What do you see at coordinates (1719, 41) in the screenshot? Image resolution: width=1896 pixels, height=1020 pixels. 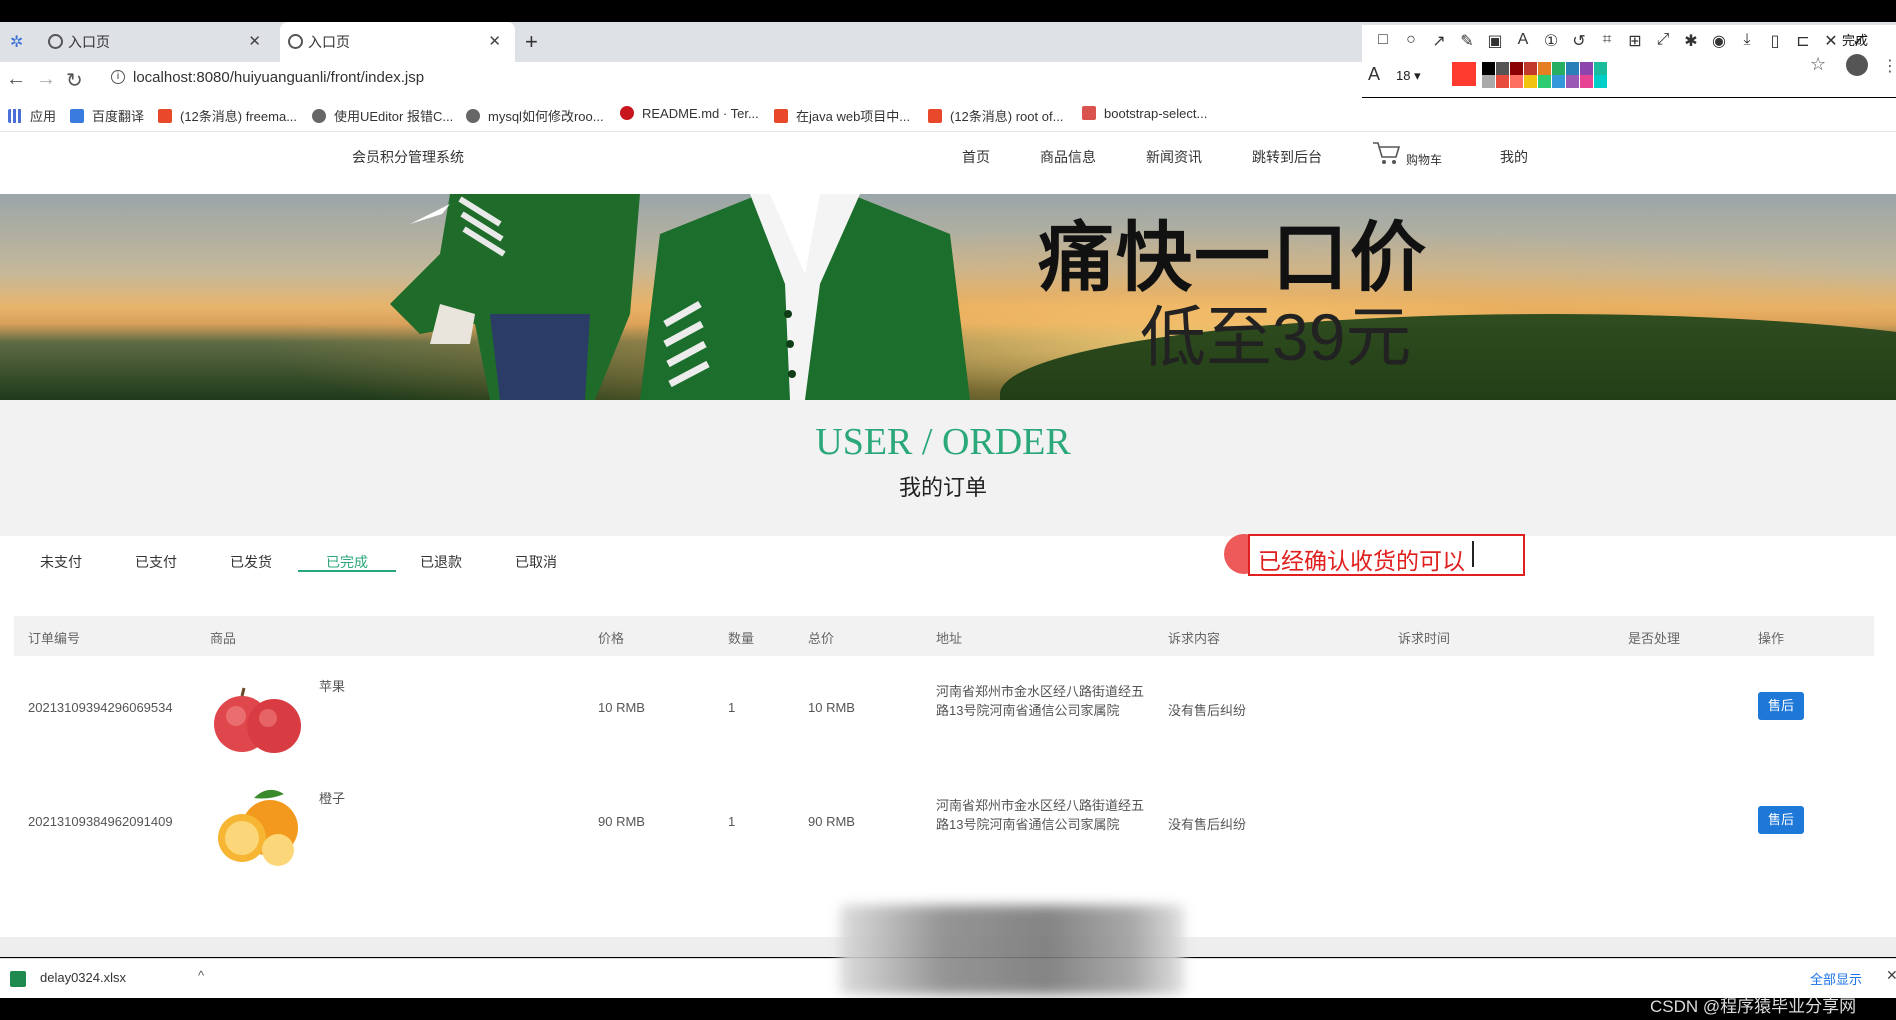 I see `record-icon: ◉` at bounding box center [1719, 41].